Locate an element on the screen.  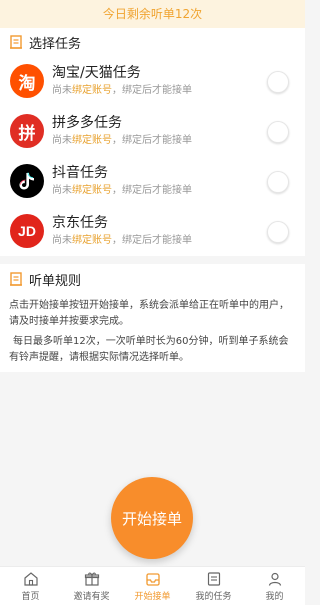
tab-start-orders: 开始接单 is located at coordinates (152, 586).